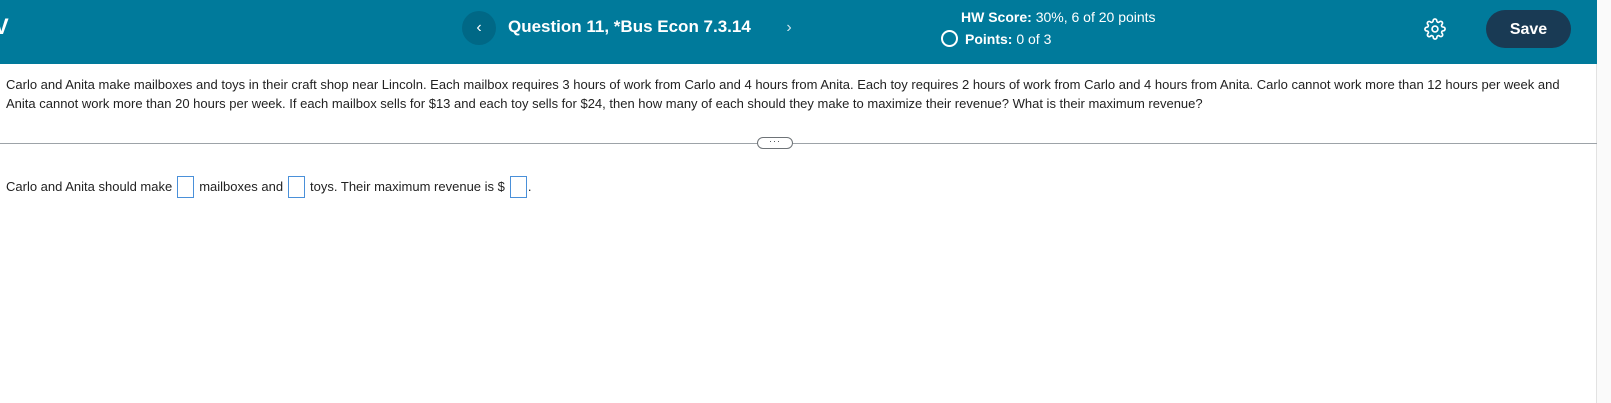 The height and width of the screenshot is (403, 1611). Describe the element at coordinates (949, 38) in the screenshot. I see `points-status-icon` at that location.